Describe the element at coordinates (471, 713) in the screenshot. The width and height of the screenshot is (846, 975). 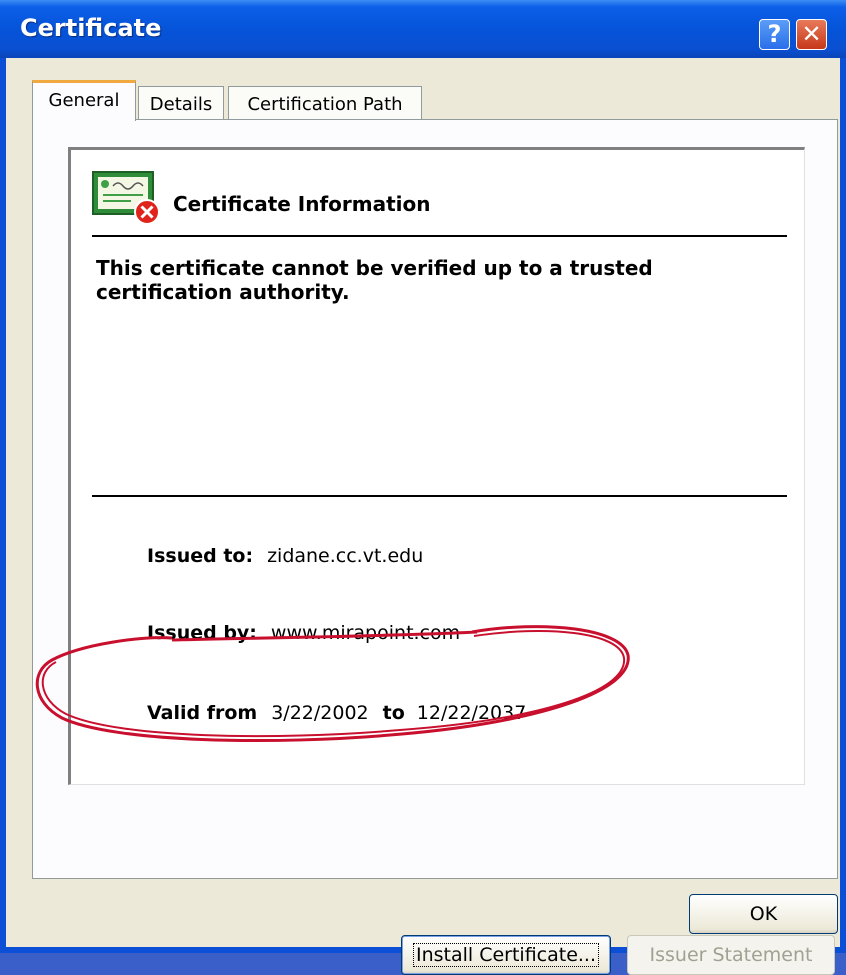
I see `valid-to-value: 12/22/2037` at that location.